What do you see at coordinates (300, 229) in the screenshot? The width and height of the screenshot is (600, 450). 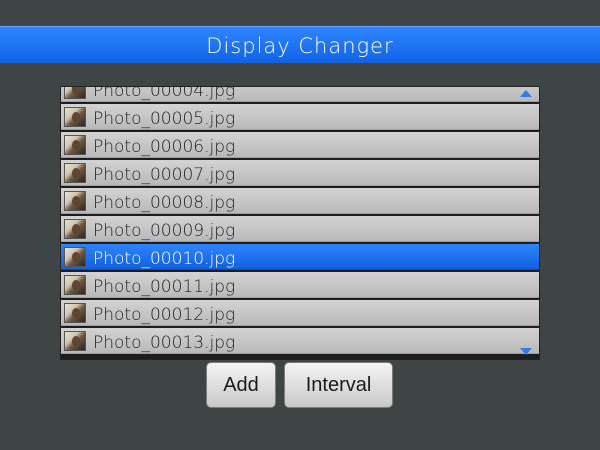 I see `list-item: Photo_00009.jpg` at bounding box center [300, 229].